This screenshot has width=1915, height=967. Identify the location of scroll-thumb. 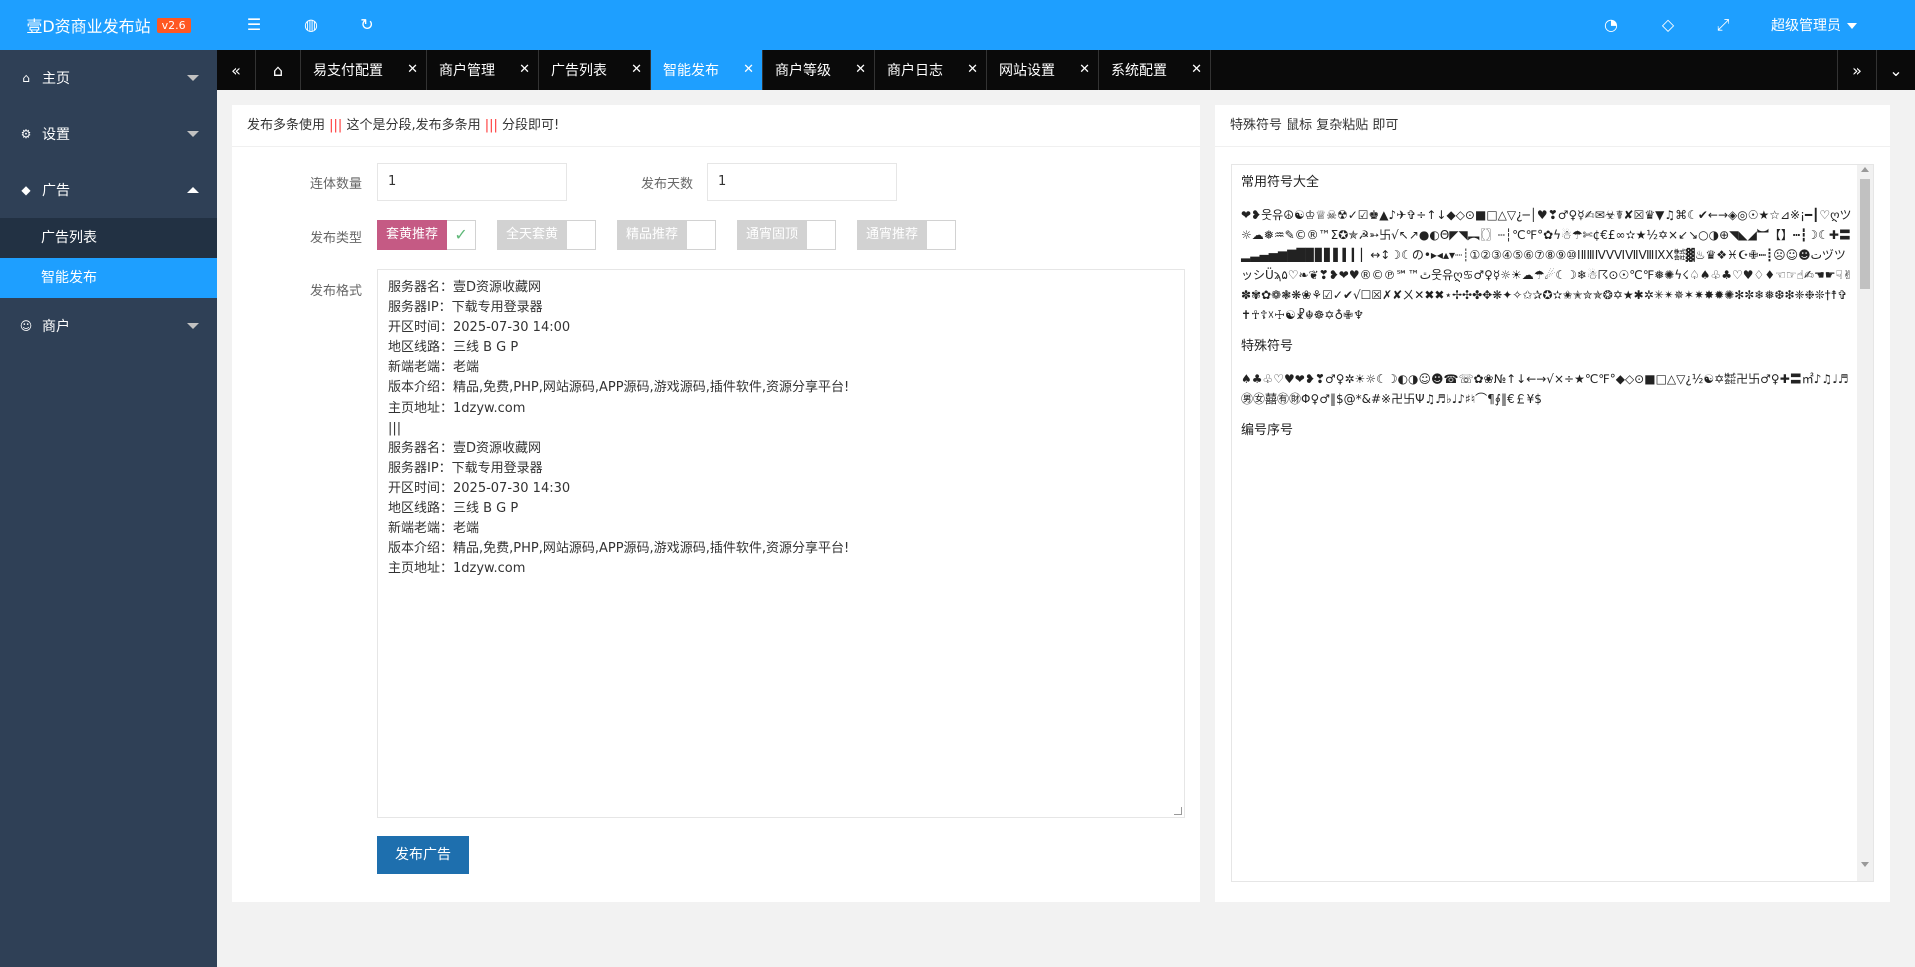
(1865, 234).